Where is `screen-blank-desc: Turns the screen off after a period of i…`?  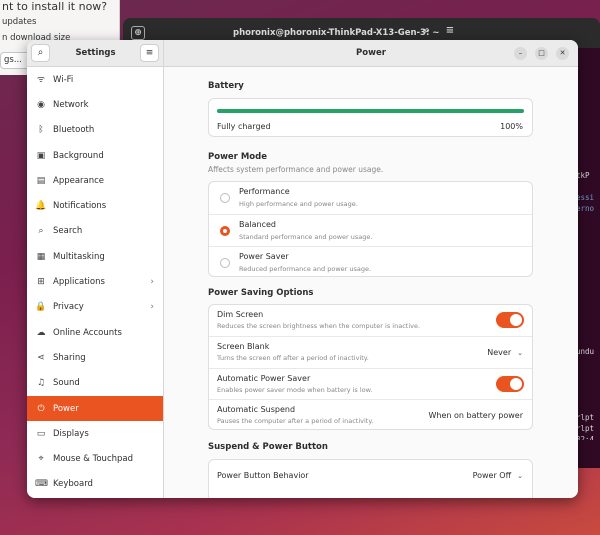
screen-blank-desc: Turns the screen off after a period of i… is located at coordinates (293, 358).